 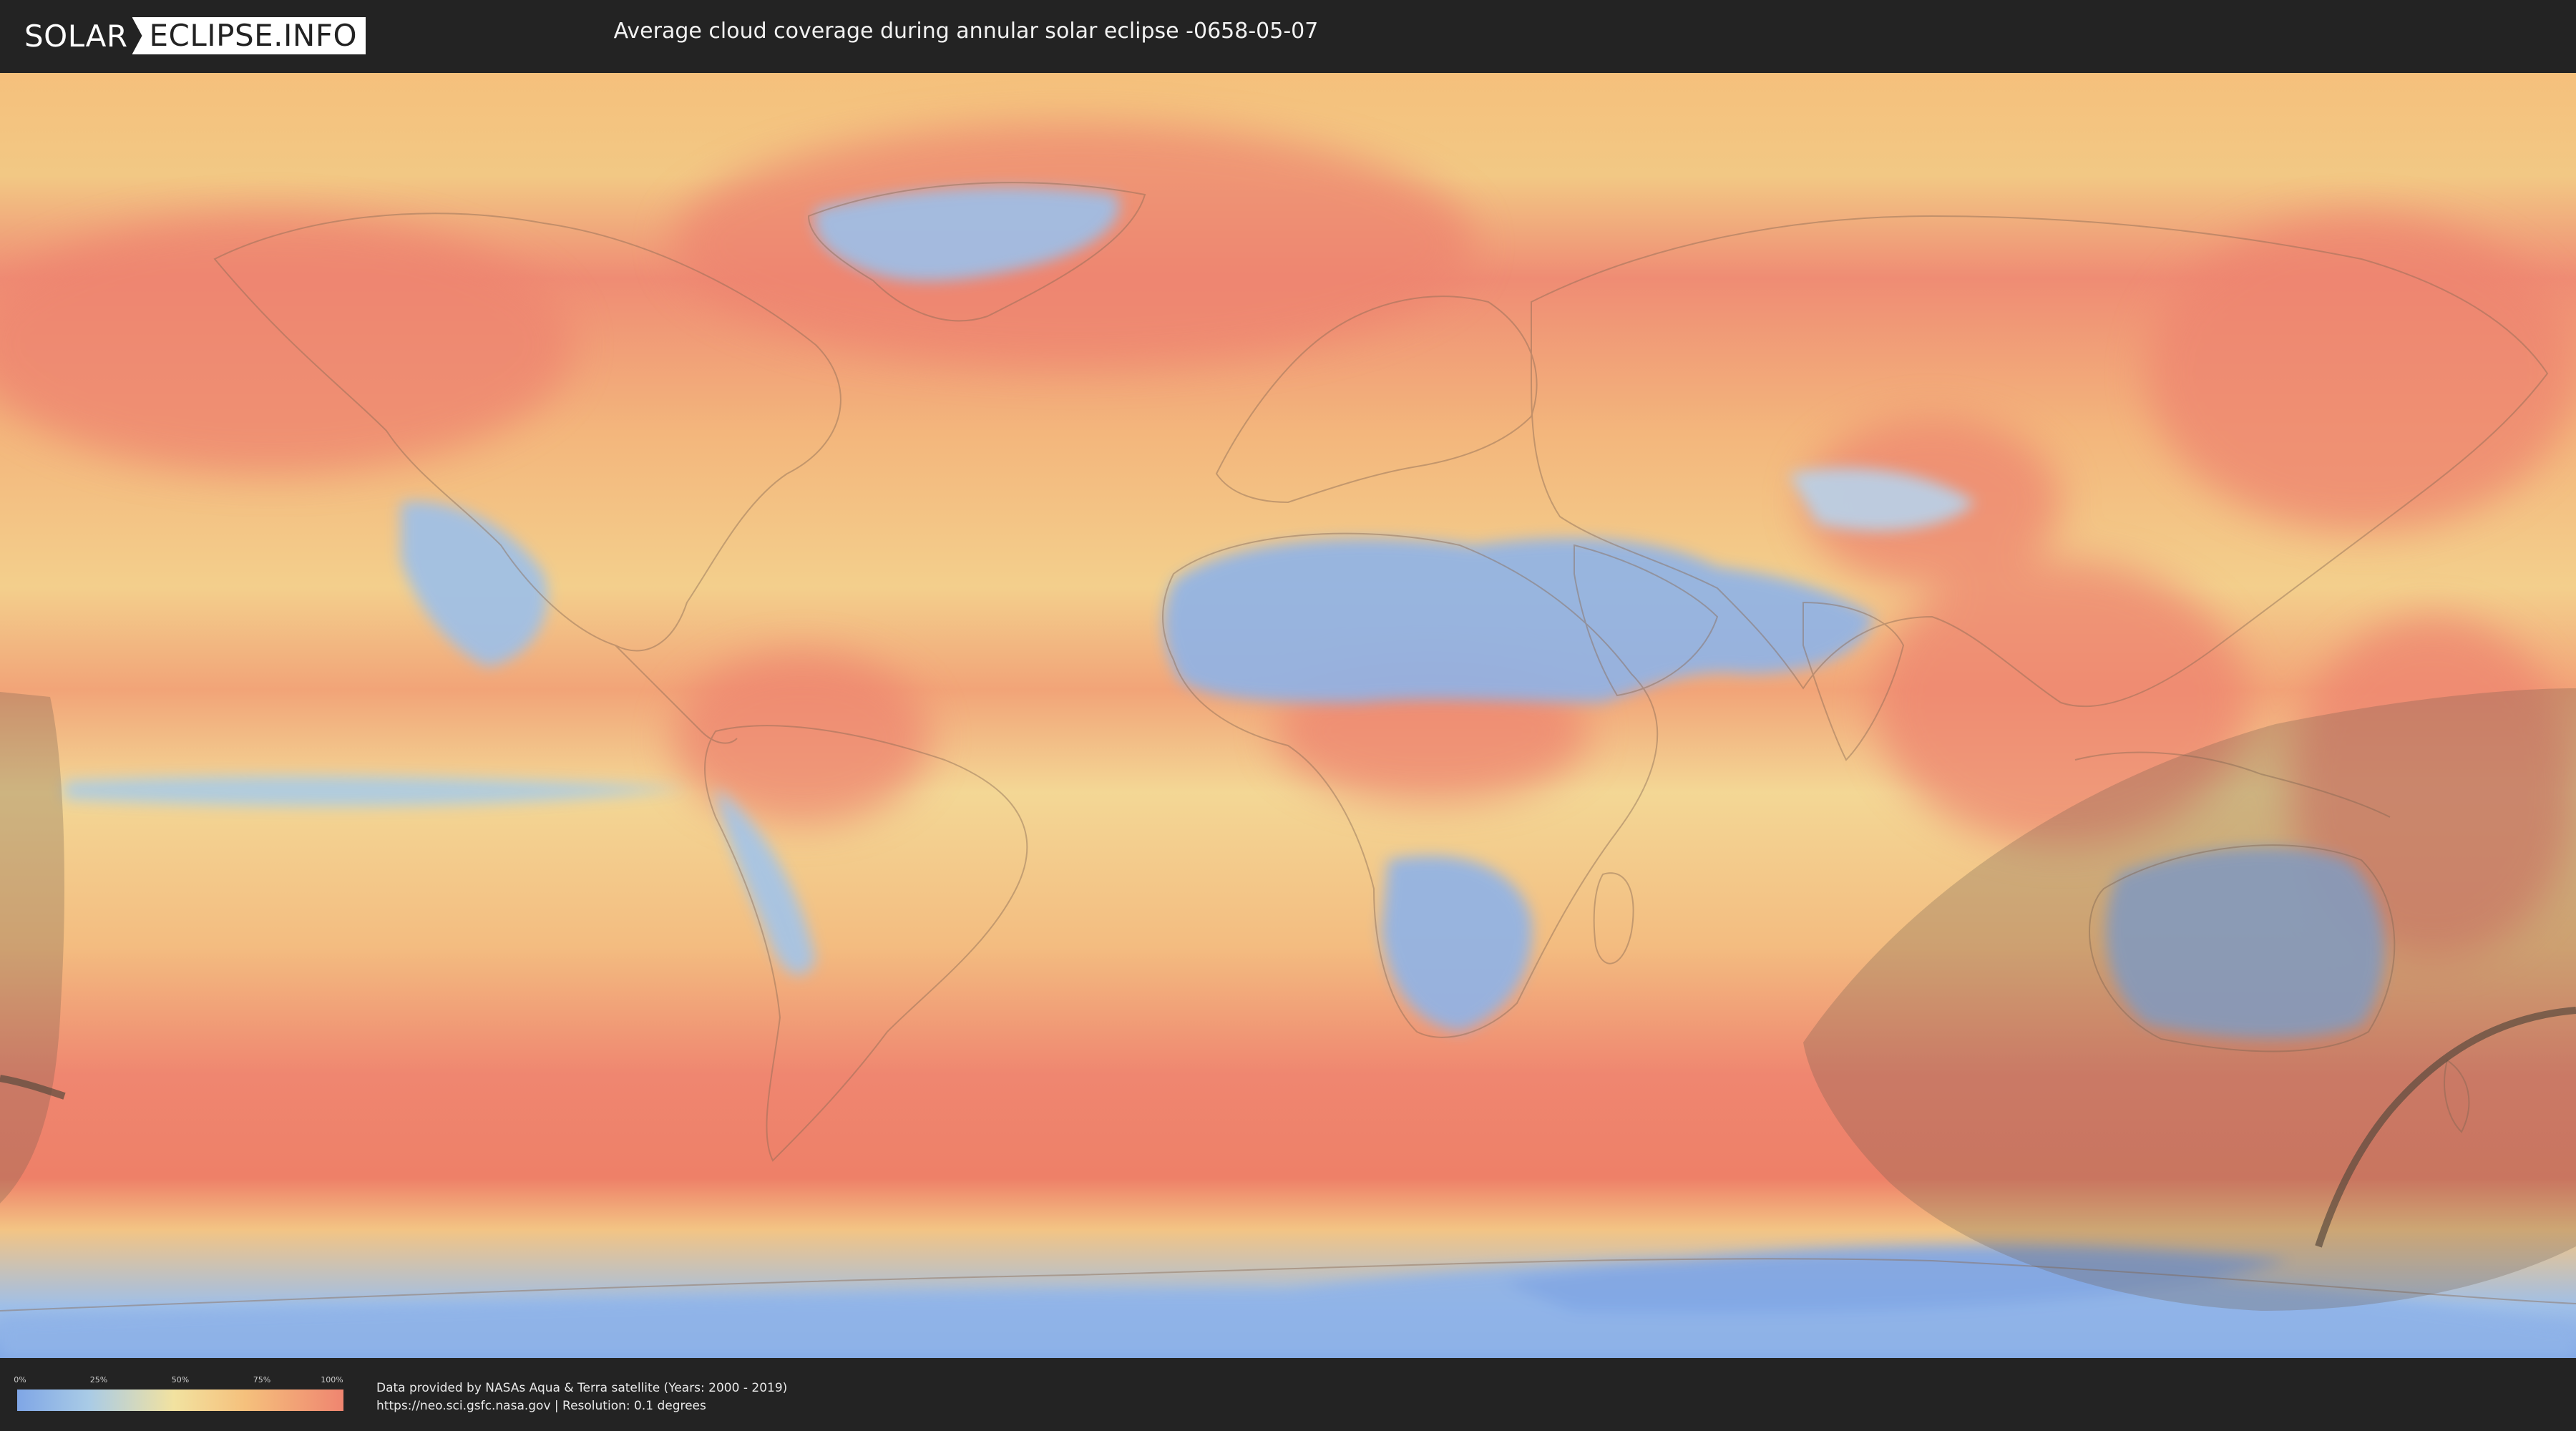 What do you see at coordinates (98, 1379) in the screenshot?
I see `legend-tick: 25%` at bounding box center [98, 1379].